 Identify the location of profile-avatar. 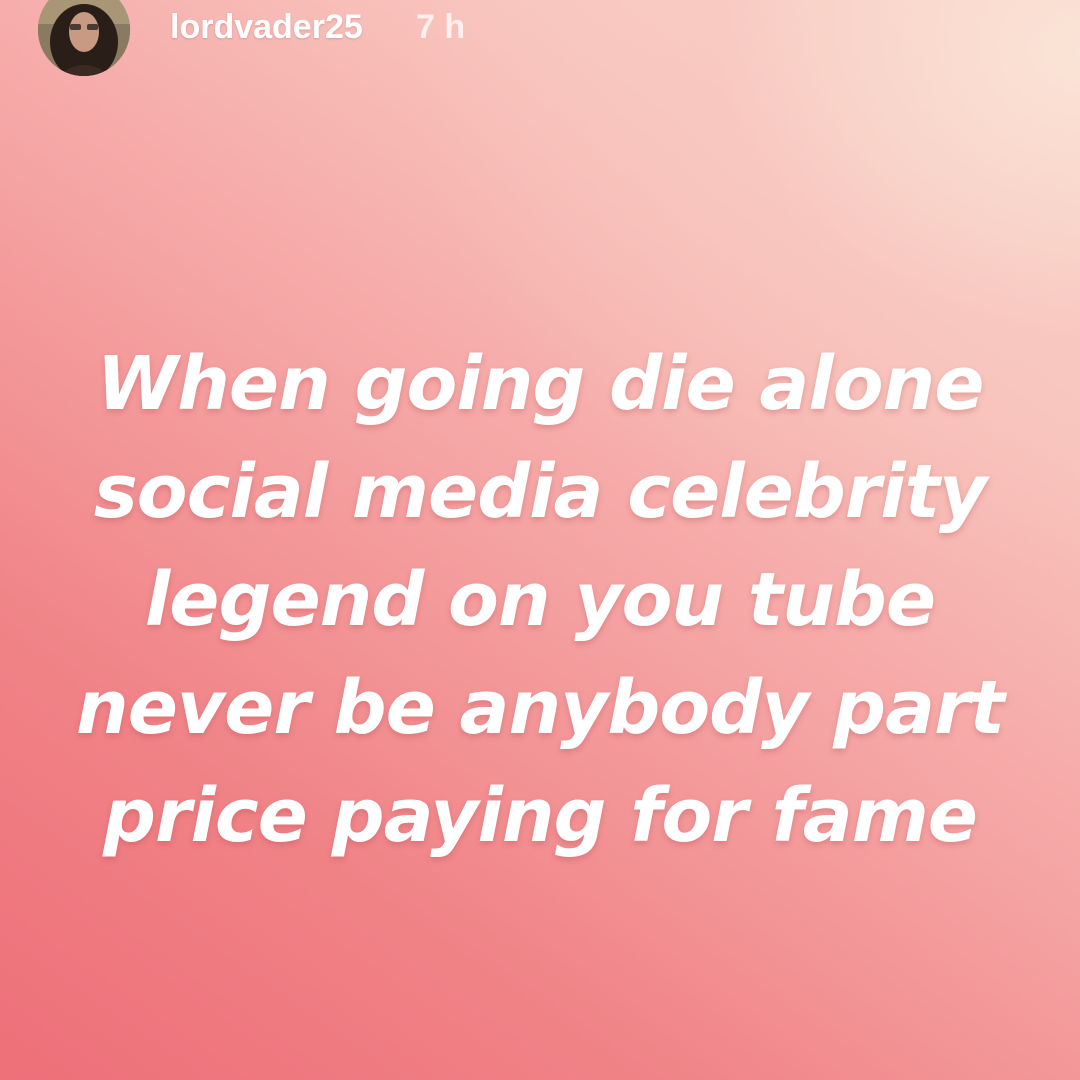
(84, 38).